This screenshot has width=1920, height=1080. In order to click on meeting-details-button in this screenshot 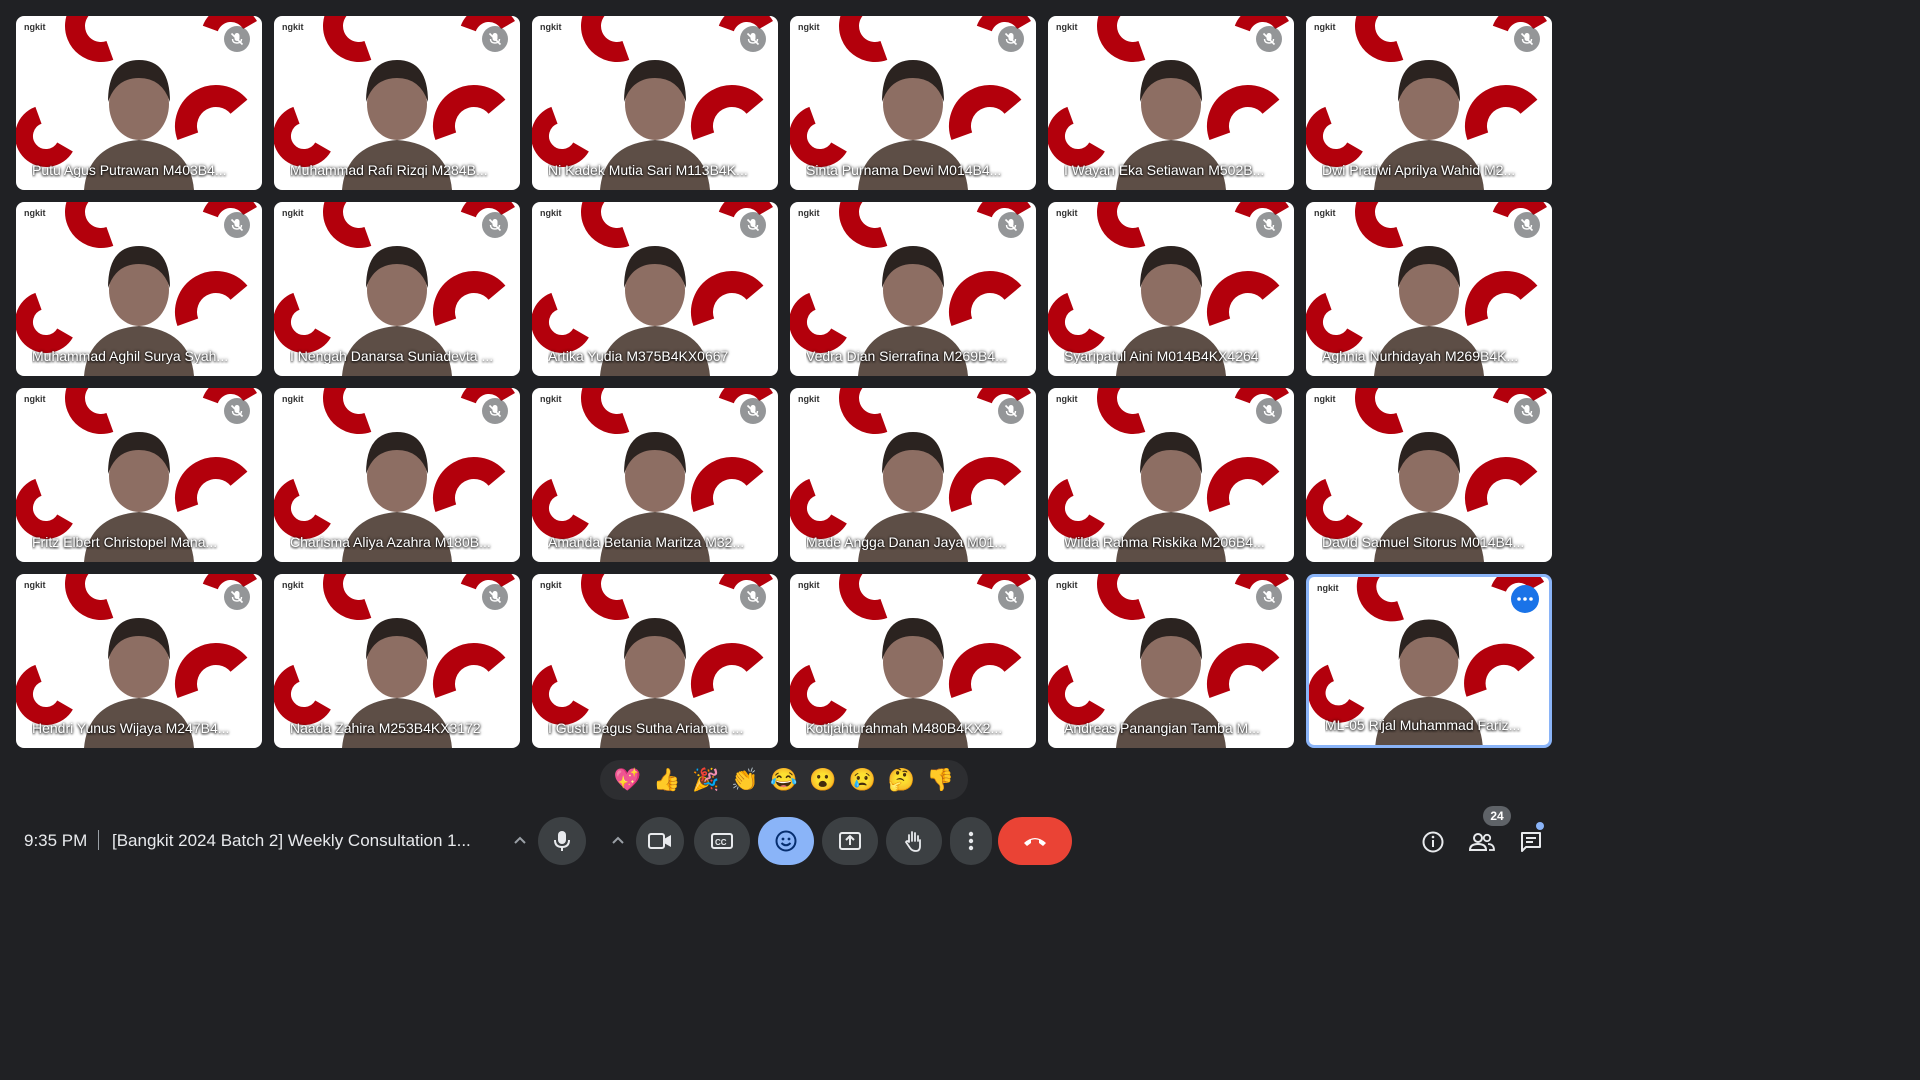, I will do `click(1433, 842)`.